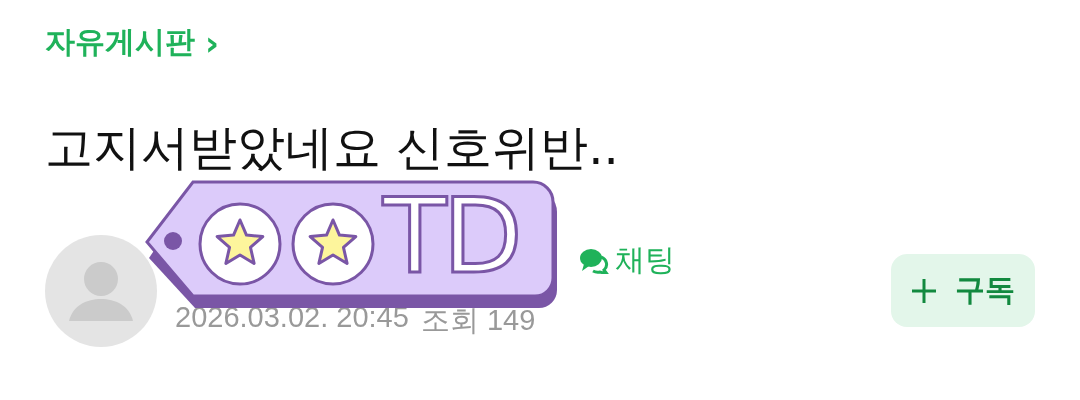 Image resolution: width=1080 pixels, height=400 pixels. I want to click on sticker-text: TD, so click(451, 236).